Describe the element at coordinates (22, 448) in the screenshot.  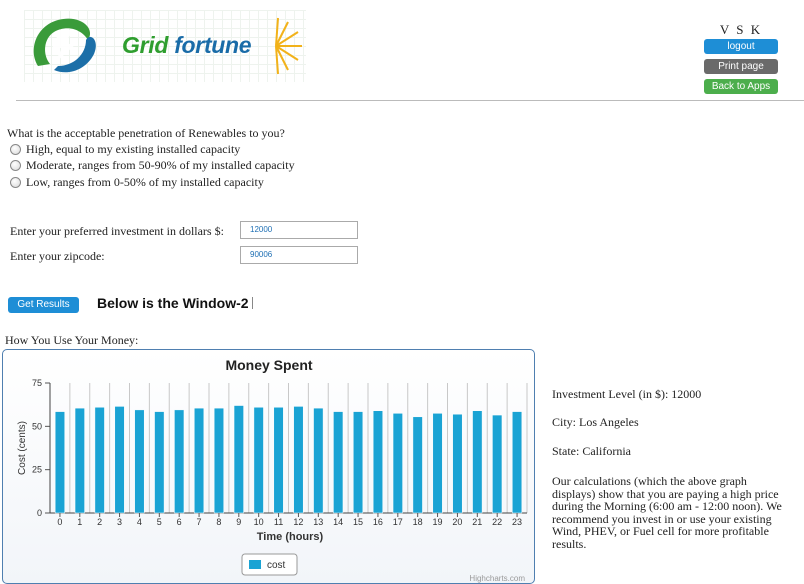
I see `chart-ylabel: Cost (cents)` at that location.